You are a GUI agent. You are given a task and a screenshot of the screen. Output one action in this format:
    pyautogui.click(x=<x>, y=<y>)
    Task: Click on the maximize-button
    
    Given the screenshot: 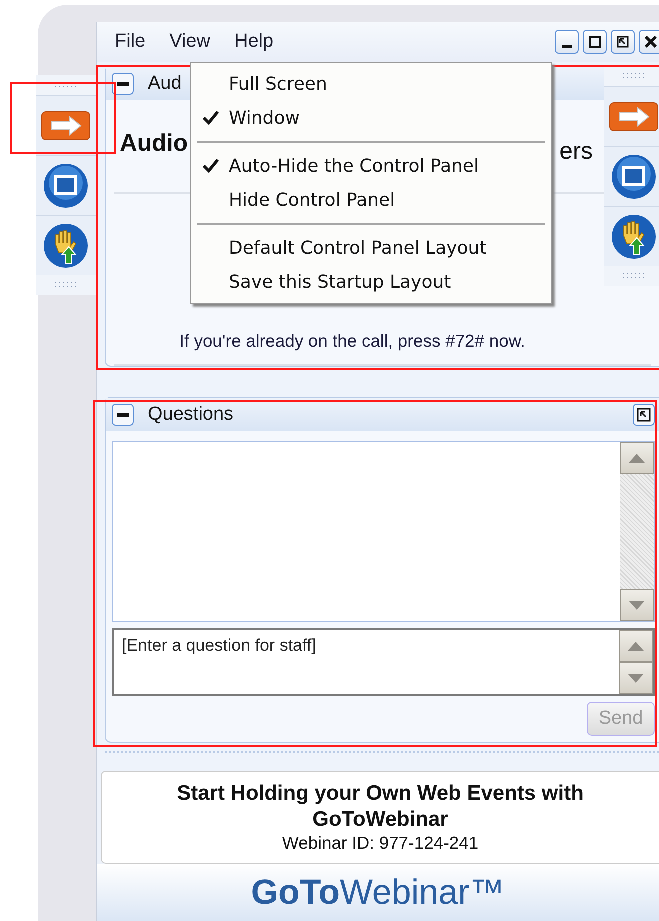 What is the action you would take?
    pyautogui.click(x=595, y=42)
    